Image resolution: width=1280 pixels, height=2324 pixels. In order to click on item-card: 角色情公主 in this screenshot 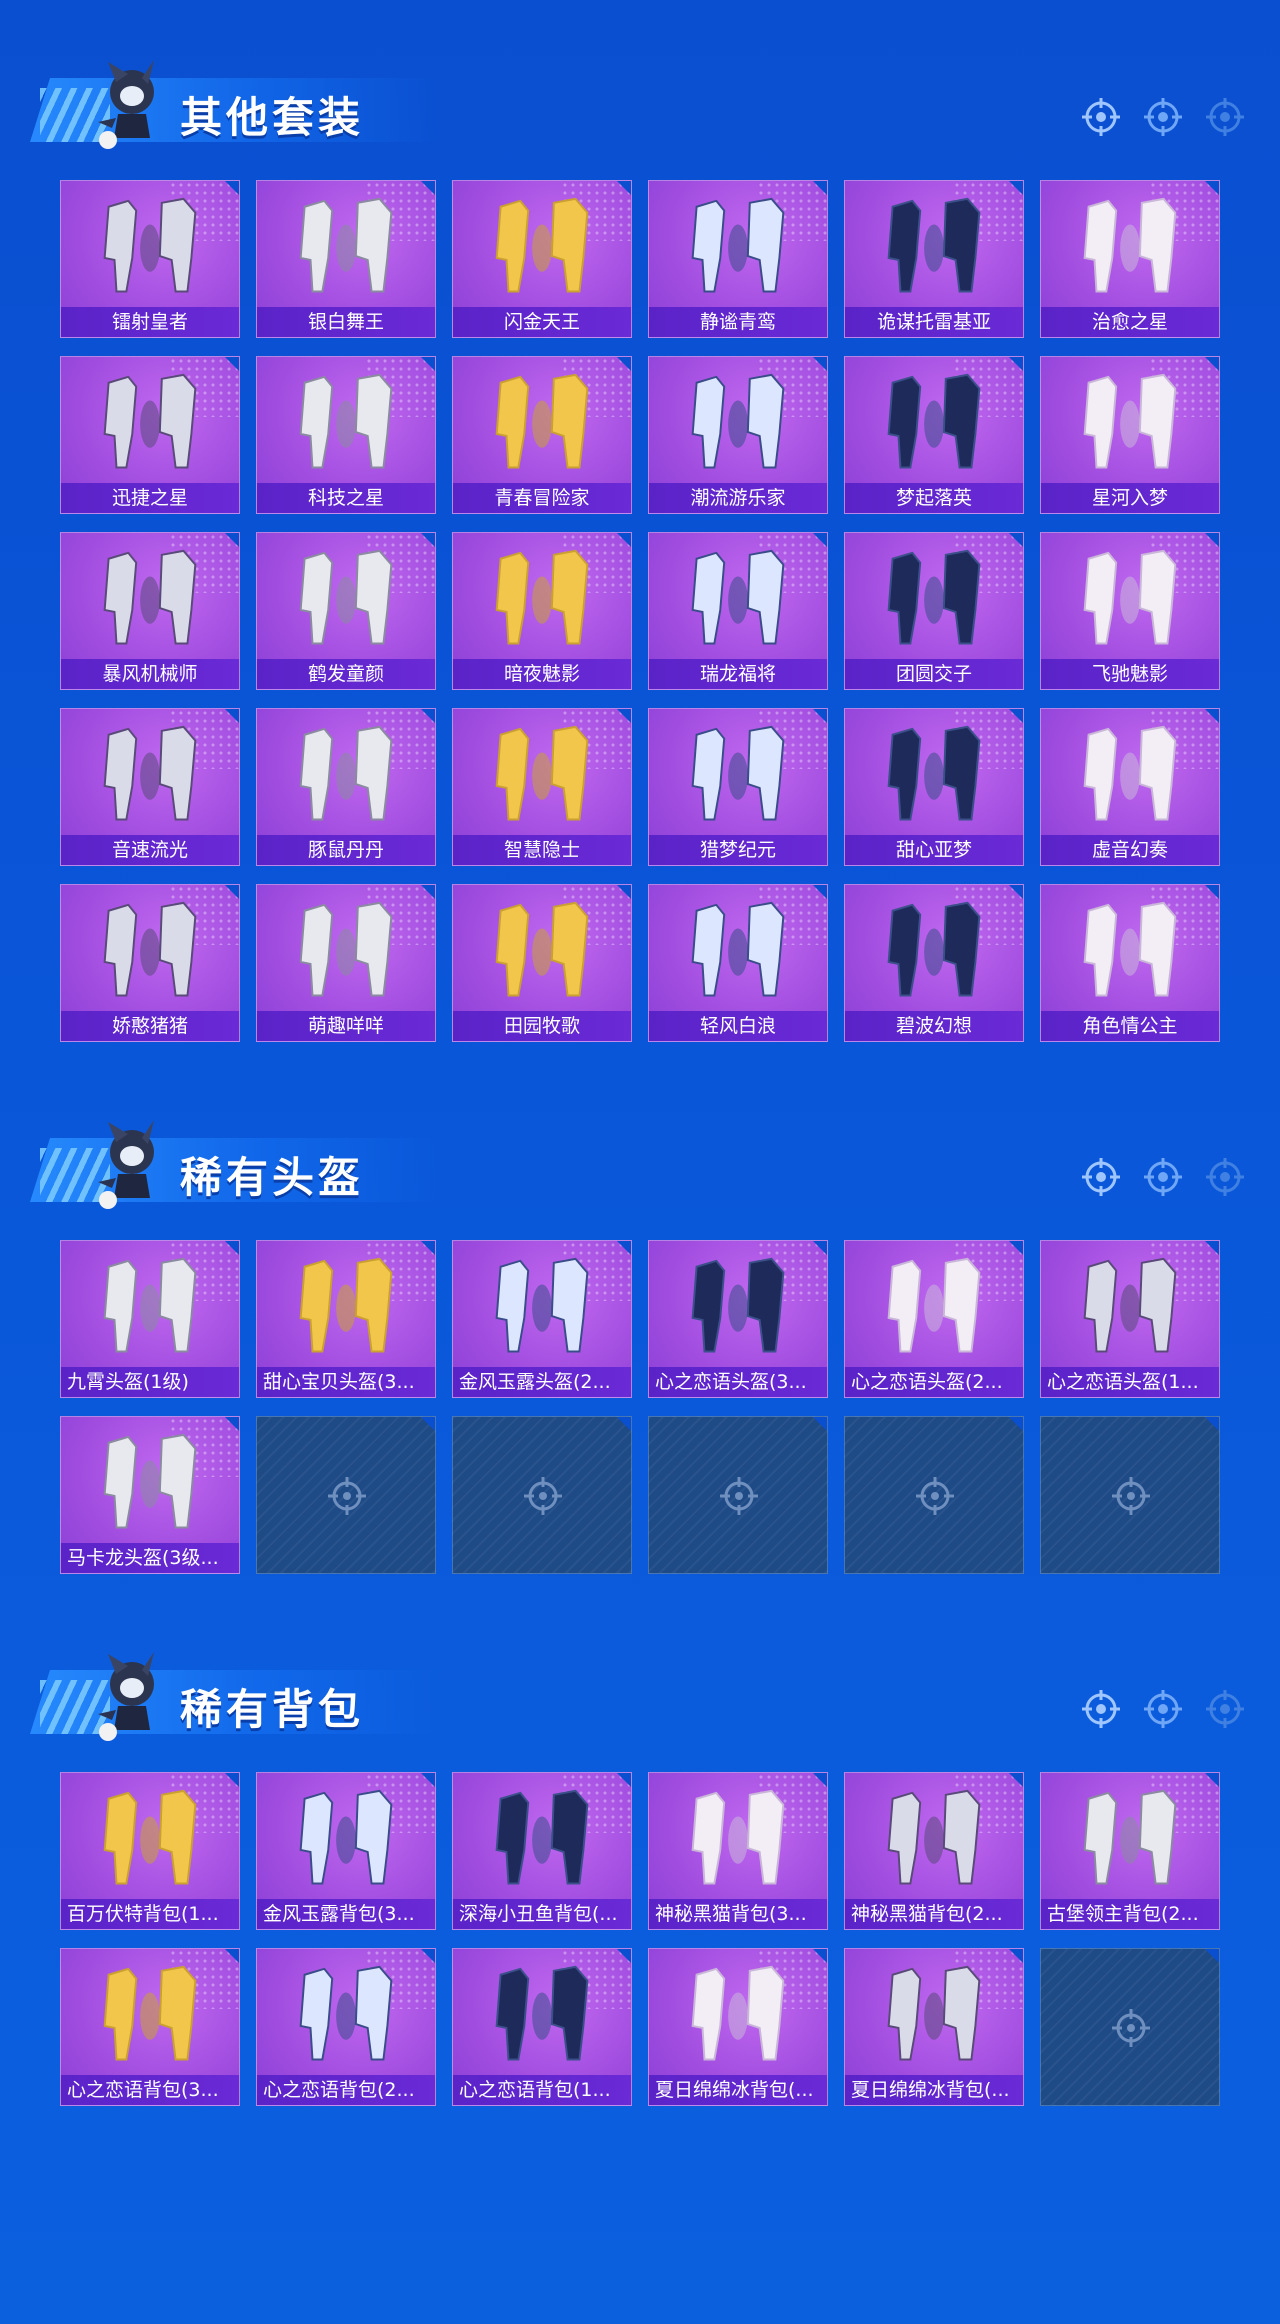, I will do `click(1130, 963)`.